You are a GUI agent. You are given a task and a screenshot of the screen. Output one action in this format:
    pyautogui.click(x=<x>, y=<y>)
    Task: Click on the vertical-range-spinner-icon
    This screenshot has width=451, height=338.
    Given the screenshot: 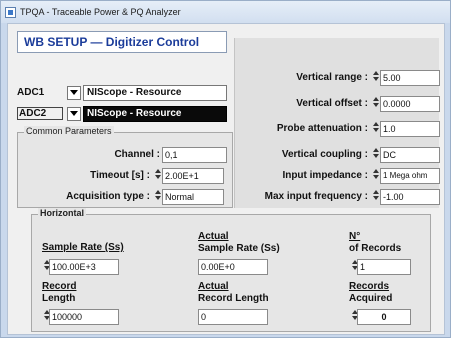 What is the action you would take?
    pyautogui.click(x=375, y=77)
    